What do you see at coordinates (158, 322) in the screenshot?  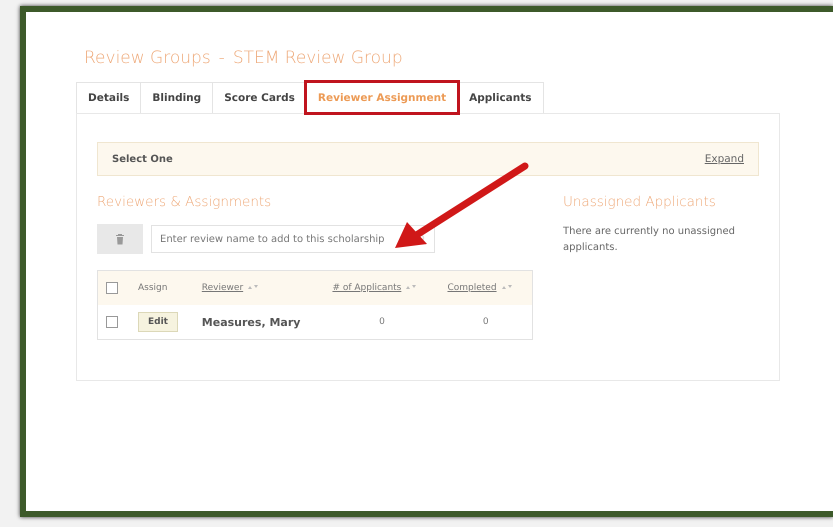 I see `edit-button: Edit` at bounding box center [158, 322].